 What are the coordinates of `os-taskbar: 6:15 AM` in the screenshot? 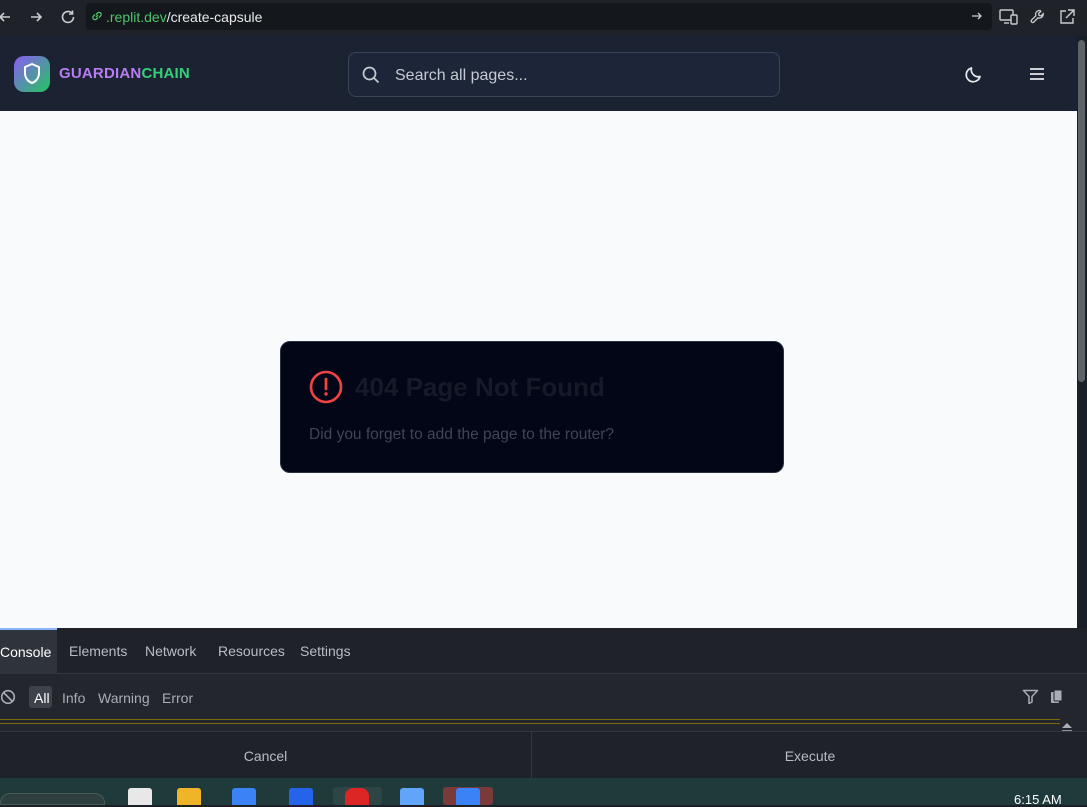 It's located at (543, 792).